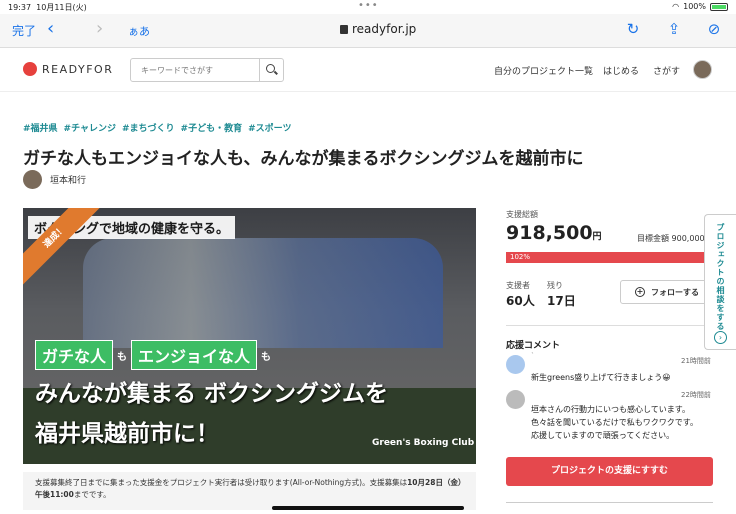 This screenshot has height=514, width=736. I want to click on hero-headline-row2: みんなが集まる ボクシングジムを, so click(212, 394).